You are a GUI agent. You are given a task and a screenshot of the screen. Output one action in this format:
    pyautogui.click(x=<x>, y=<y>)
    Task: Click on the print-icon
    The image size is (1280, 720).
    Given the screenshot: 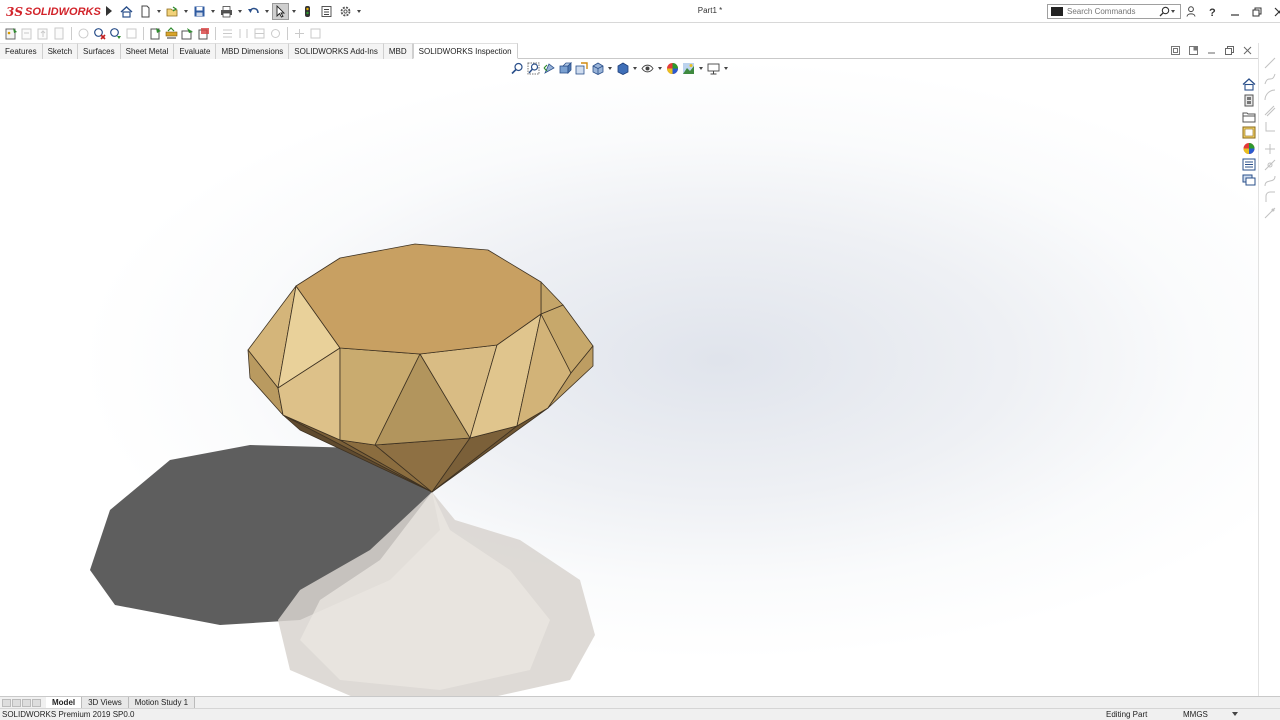 What is the action you would take?
    pyautogui.click(x=226, y=11)
    